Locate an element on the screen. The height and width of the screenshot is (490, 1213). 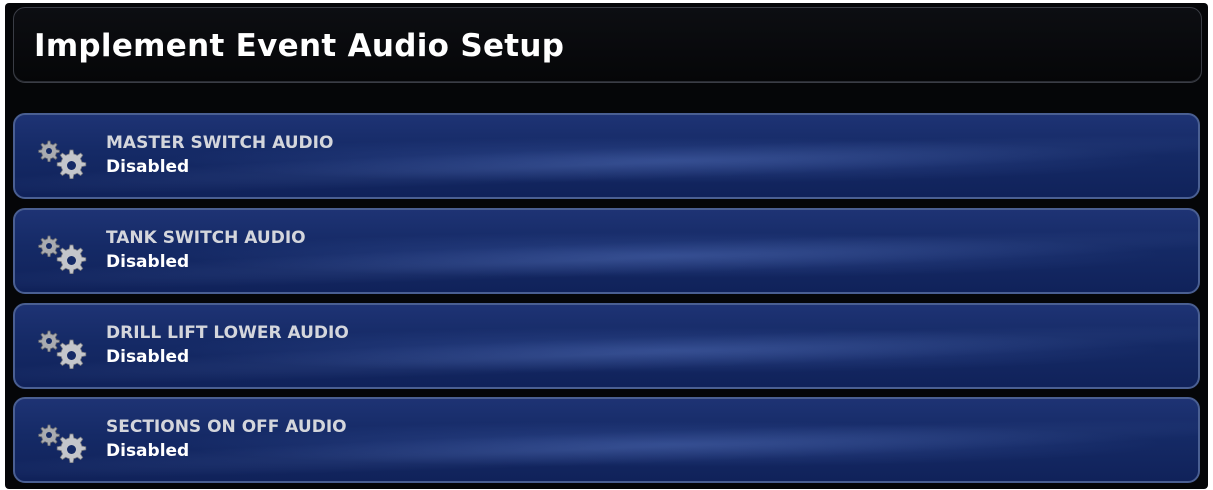
setting-label: SECTIONS ON OFF AUDIO is located at coordinates (226, 427).